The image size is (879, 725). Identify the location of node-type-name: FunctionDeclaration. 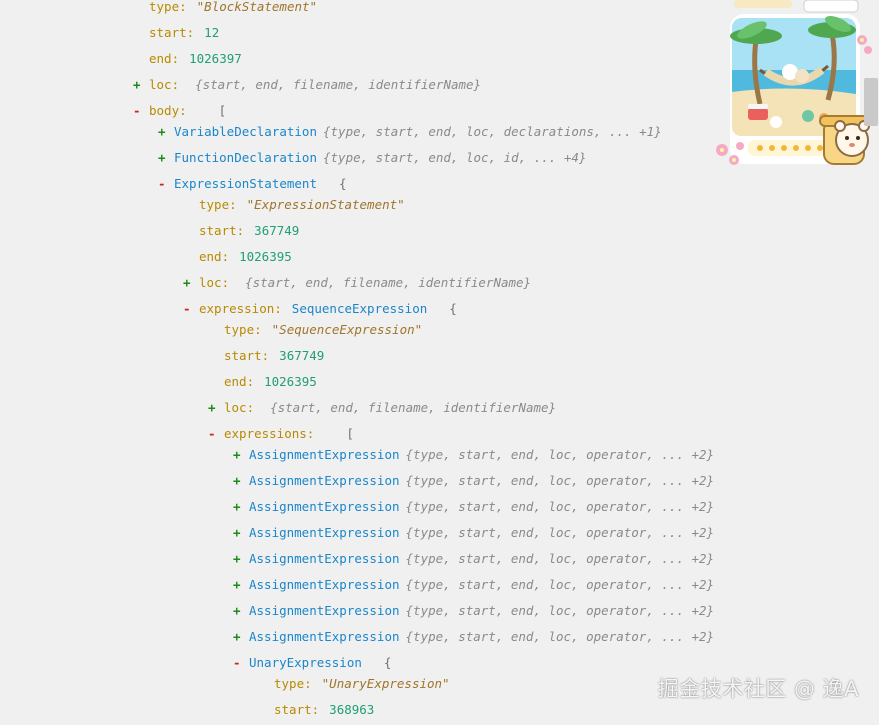
(245, 157).